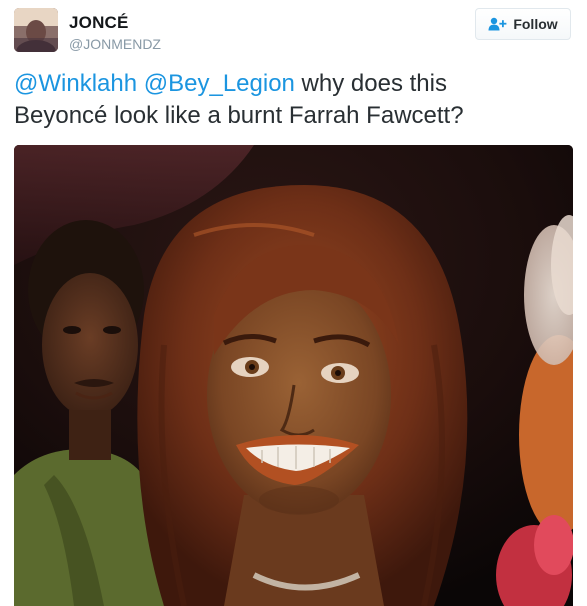  I want to click on screen-name: @JONMENDZ, so click(115, 44).